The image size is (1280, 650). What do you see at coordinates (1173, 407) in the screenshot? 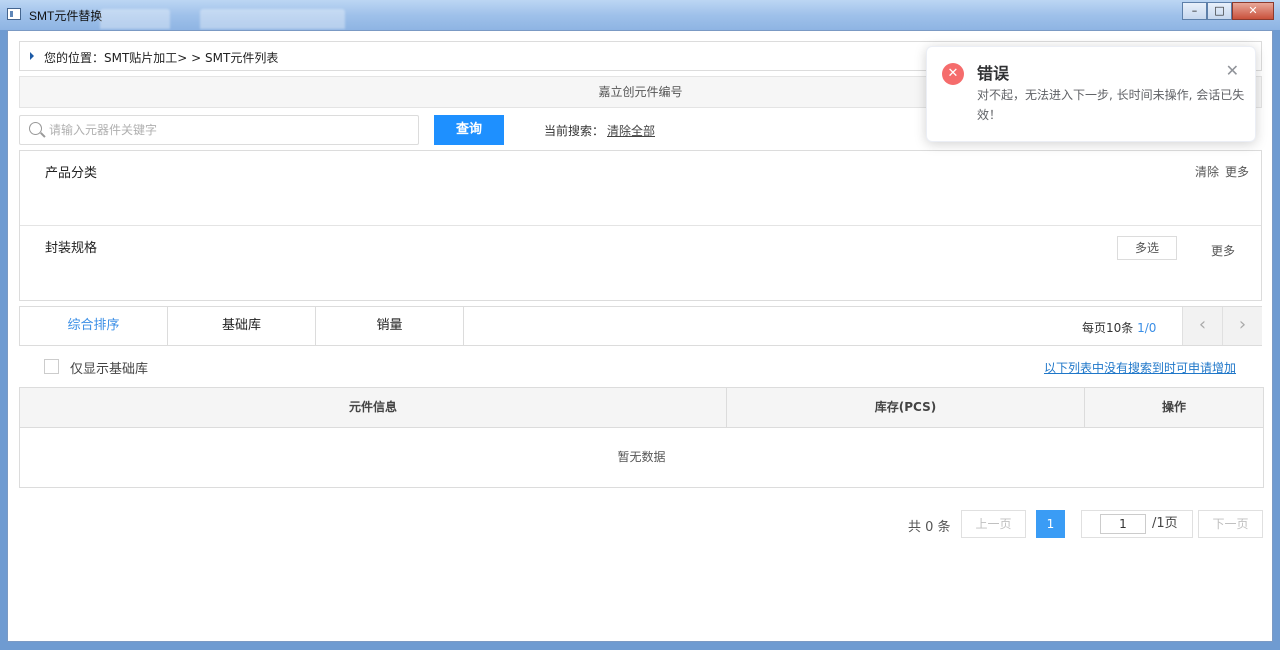
I see `column-header-actions: 操作` at bounding box center [1173, 407].